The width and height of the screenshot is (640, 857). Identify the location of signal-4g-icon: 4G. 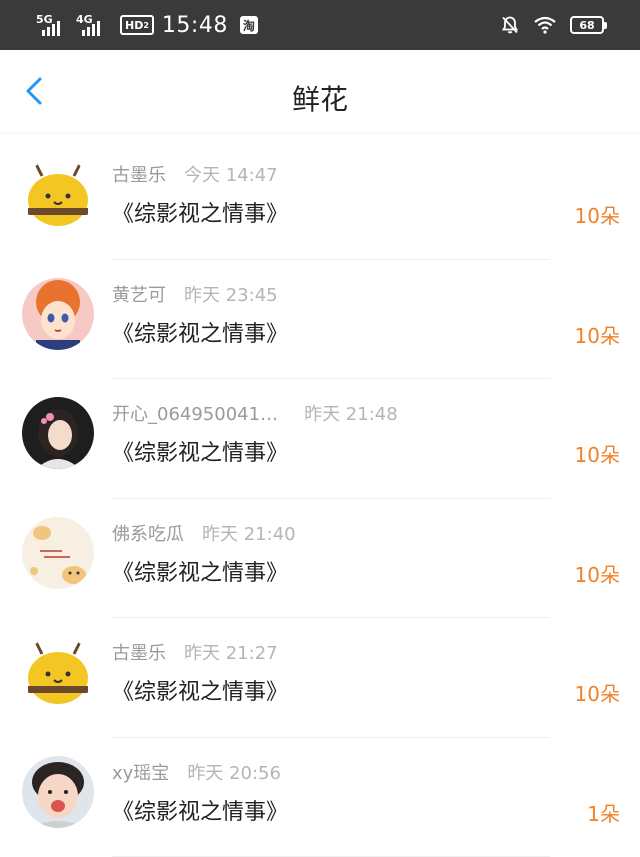
(93, 25).